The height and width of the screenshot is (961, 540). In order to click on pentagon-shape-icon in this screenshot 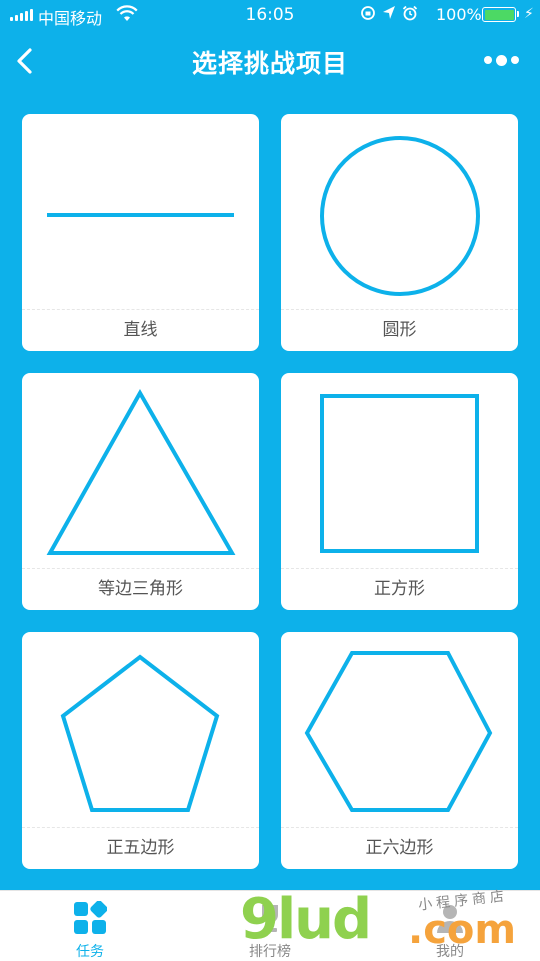, I will do `click(140, 733)`.